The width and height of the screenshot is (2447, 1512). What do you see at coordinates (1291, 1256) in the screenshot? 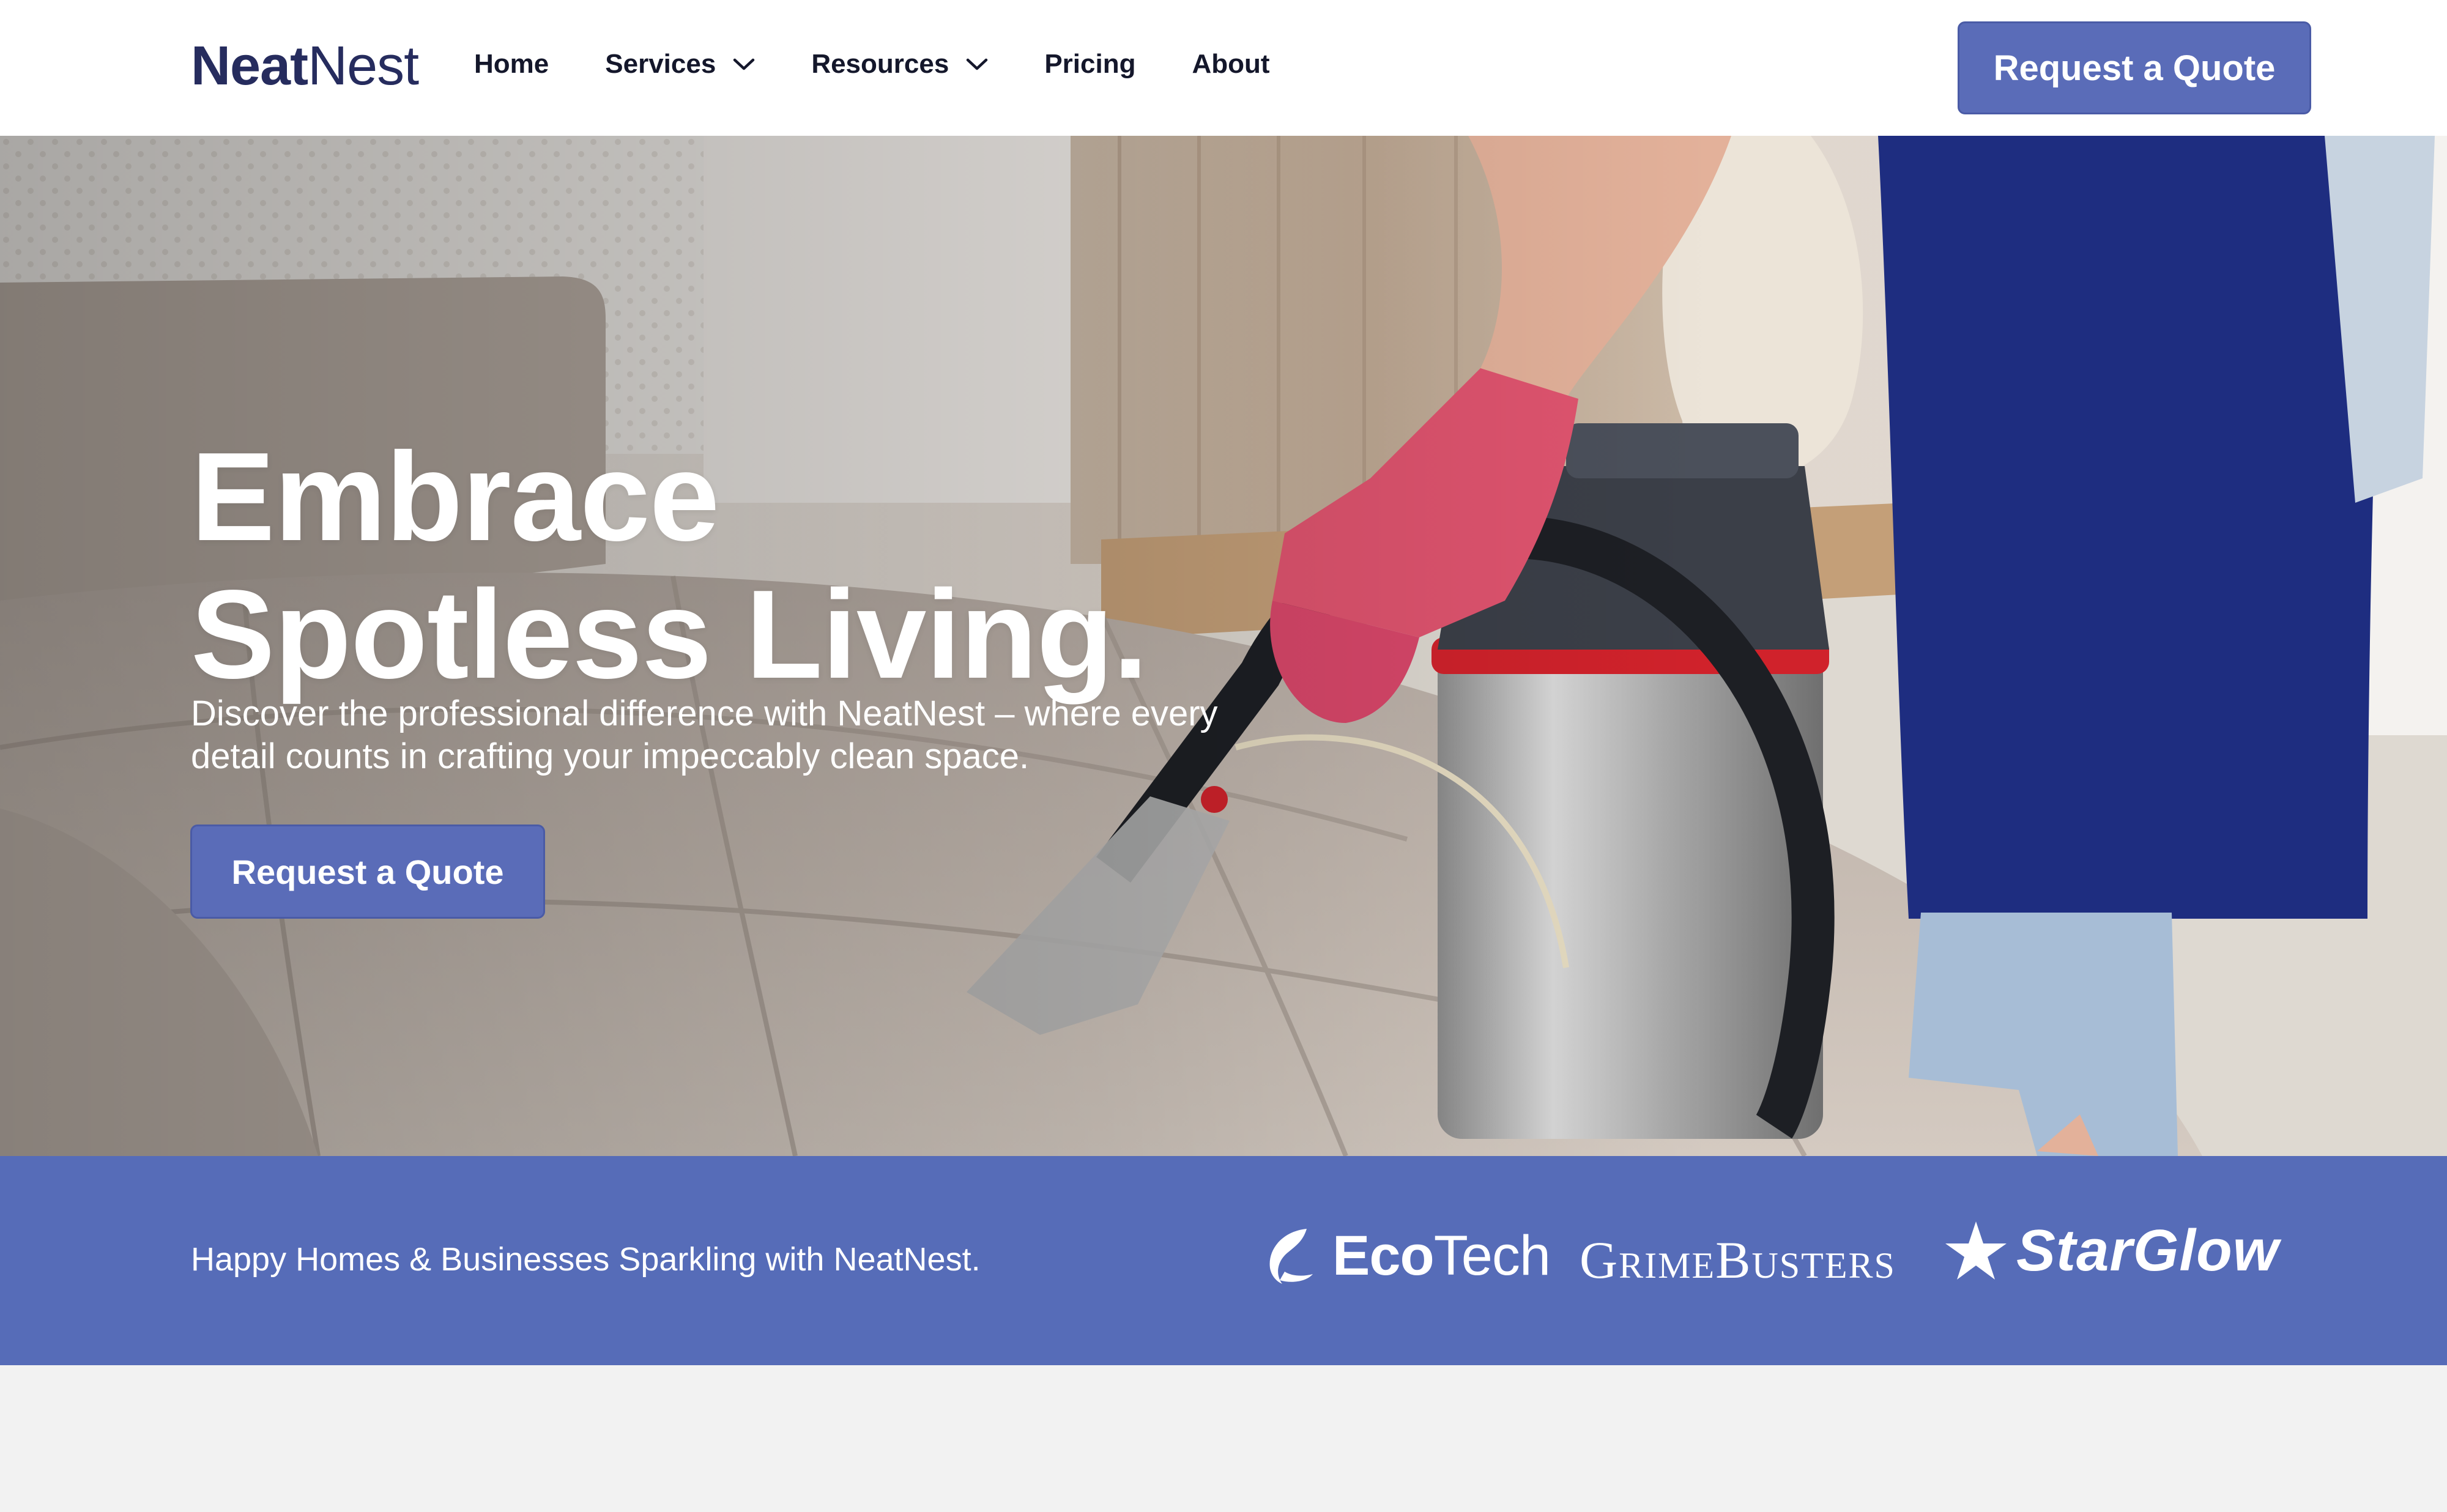
I see `leaf-swoosh-icon` at bounding box center [1291, 1256].